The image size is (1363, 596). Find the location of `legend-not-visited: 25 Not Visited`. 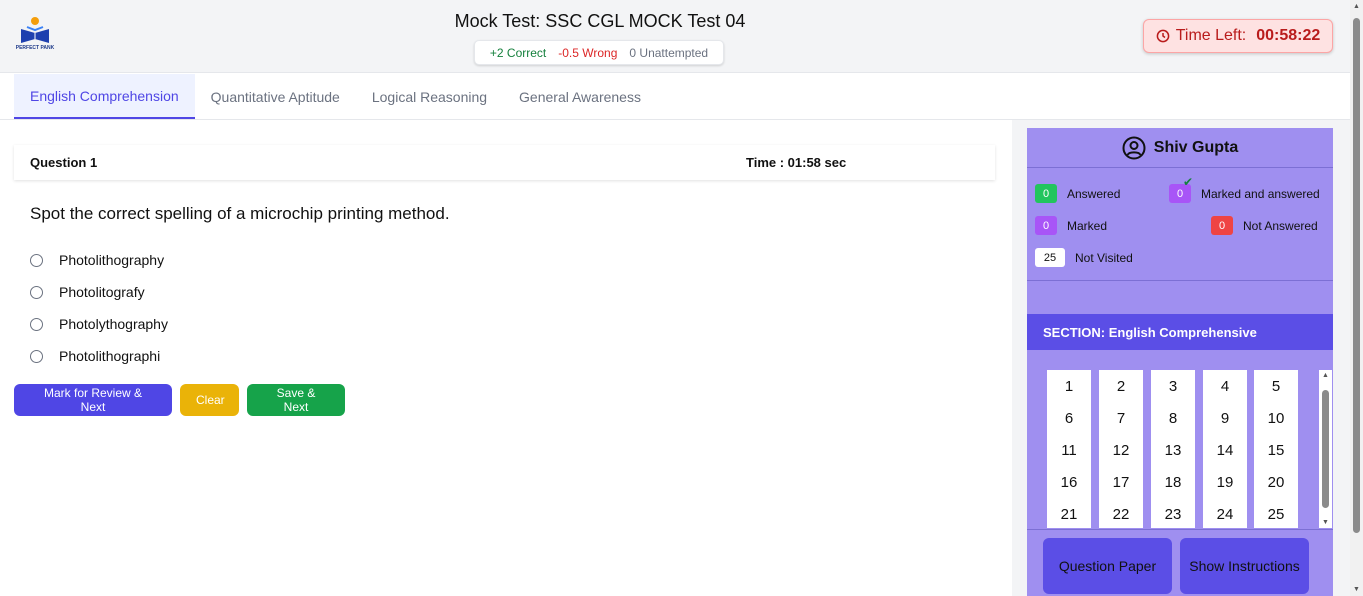

legend-not-visited: 25 Not Visited is located at coordinates (1084, 257).